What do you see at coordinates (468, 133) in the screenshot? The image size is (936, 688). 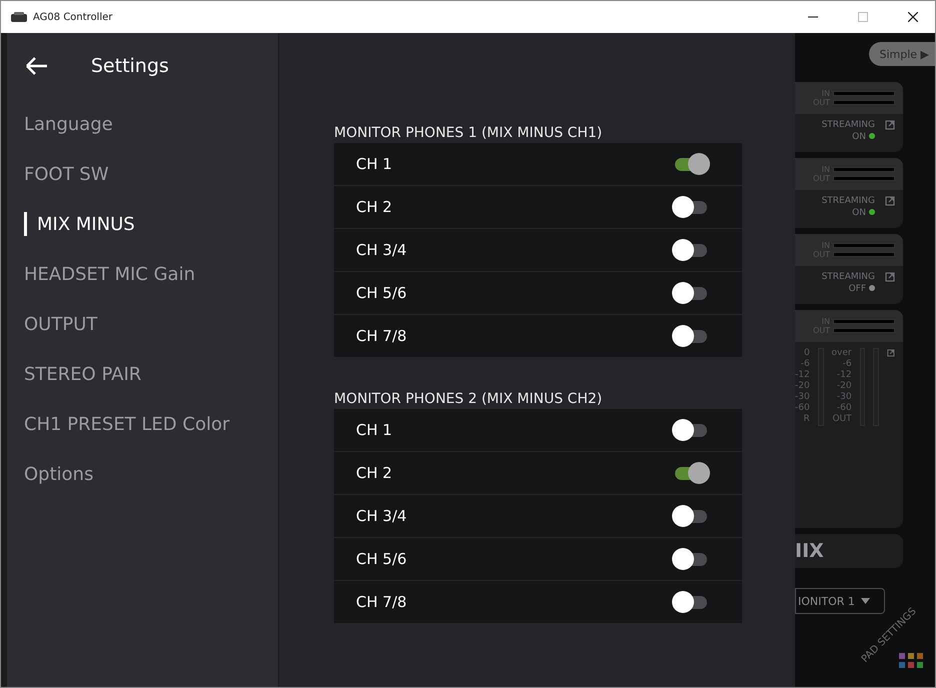 I see `section-title: MONITOR PHONES 1 (MIX MINUS CH1)` at bounding box center [468, 133].